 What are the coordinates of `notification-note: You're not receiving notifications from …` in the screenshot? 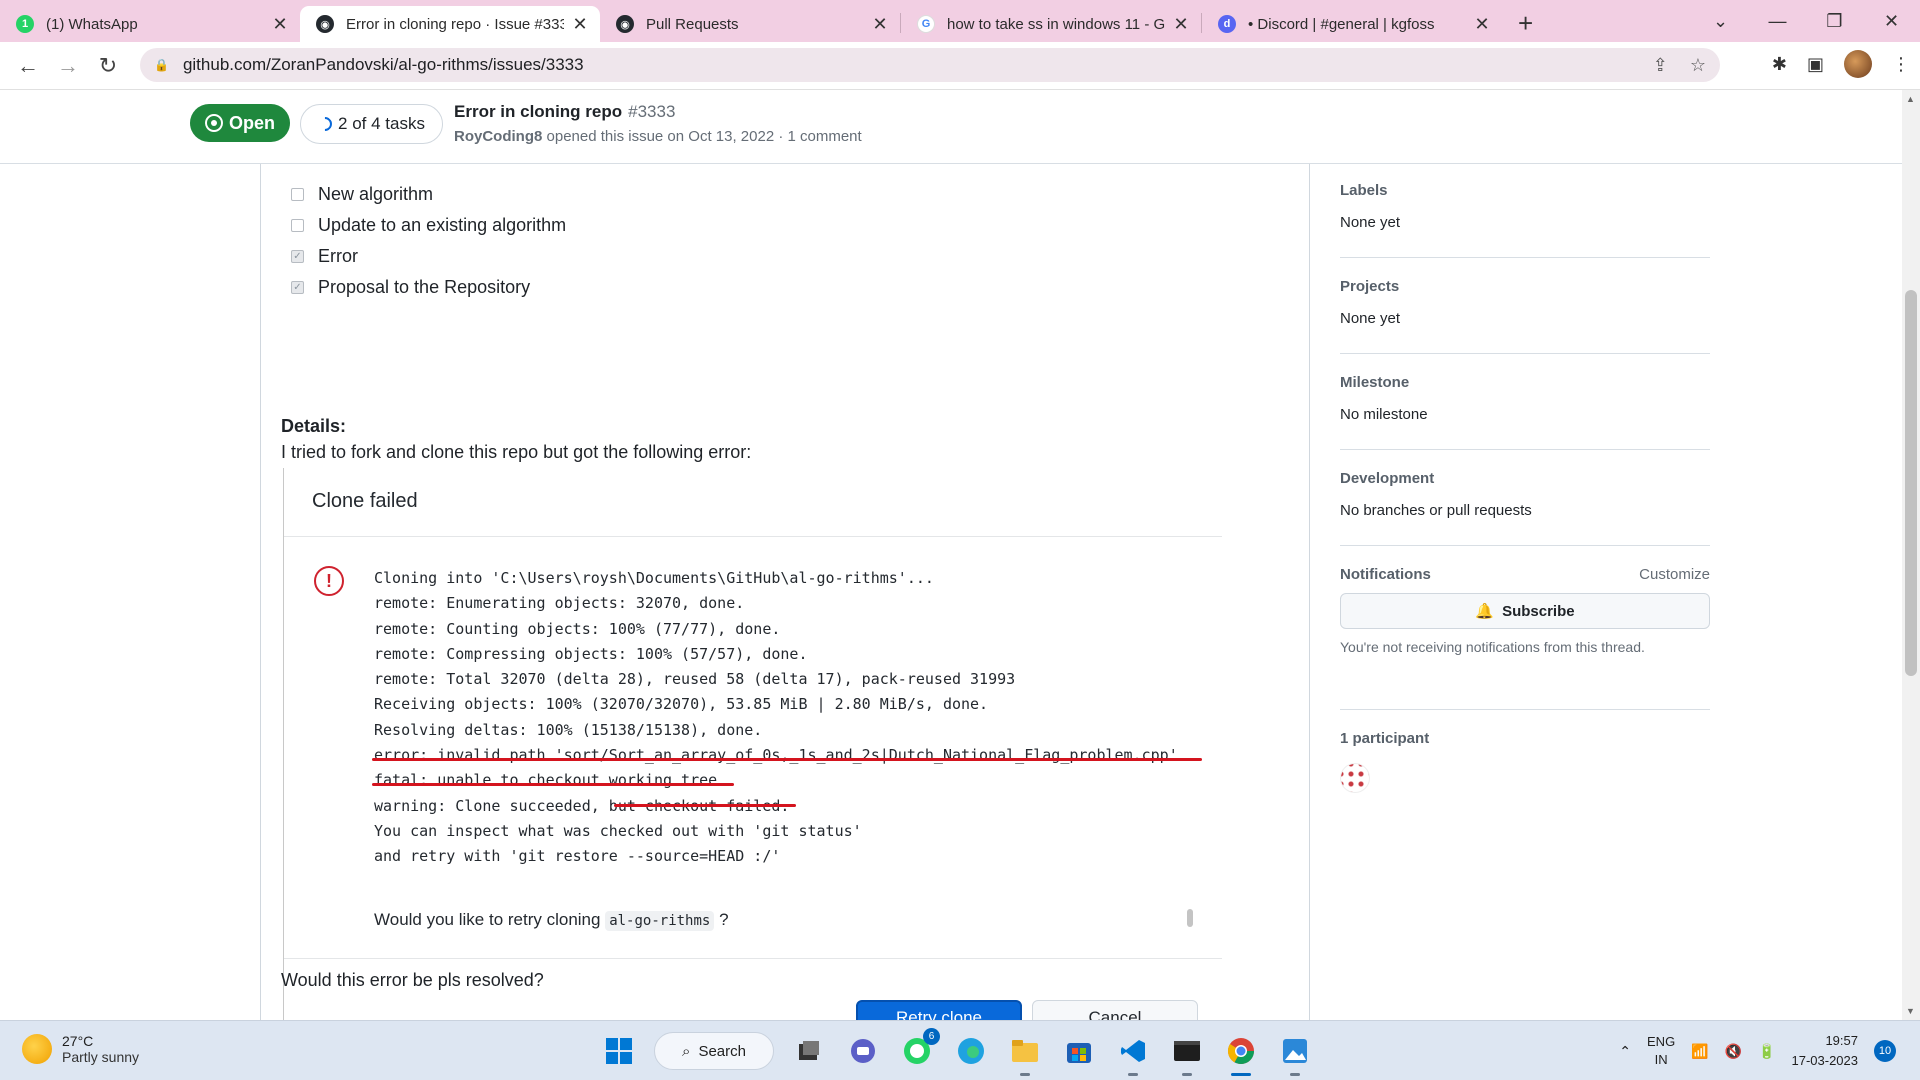 It's located at (1492, 647).